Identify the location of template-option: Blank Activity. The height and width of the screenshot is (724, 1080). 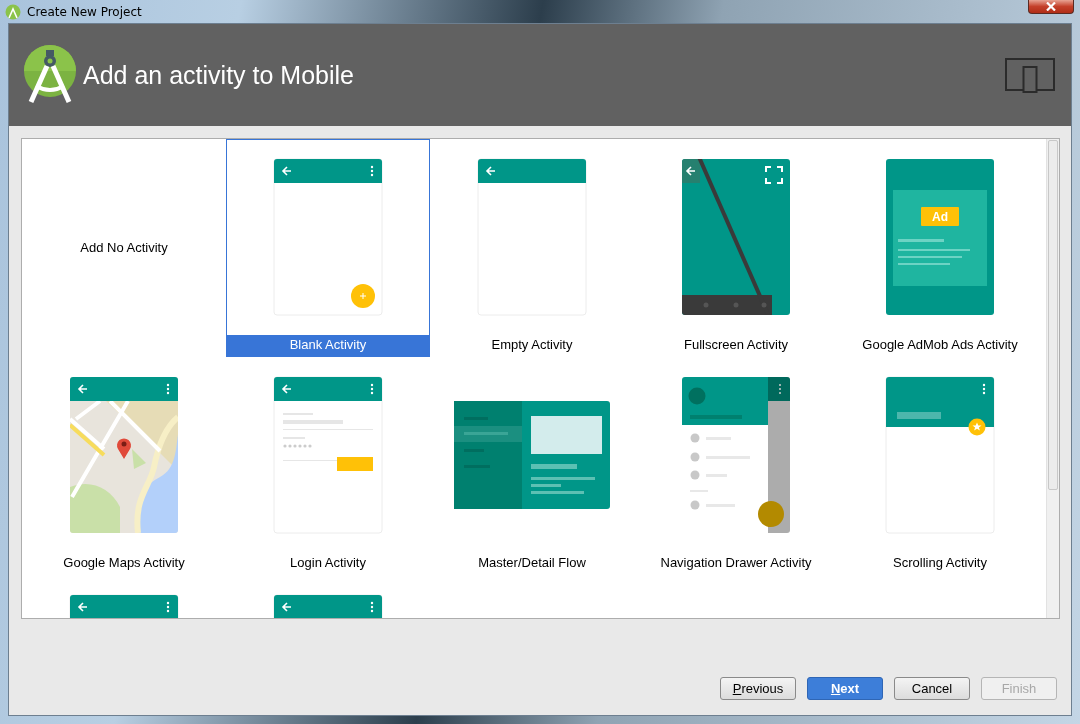
(328, 248).